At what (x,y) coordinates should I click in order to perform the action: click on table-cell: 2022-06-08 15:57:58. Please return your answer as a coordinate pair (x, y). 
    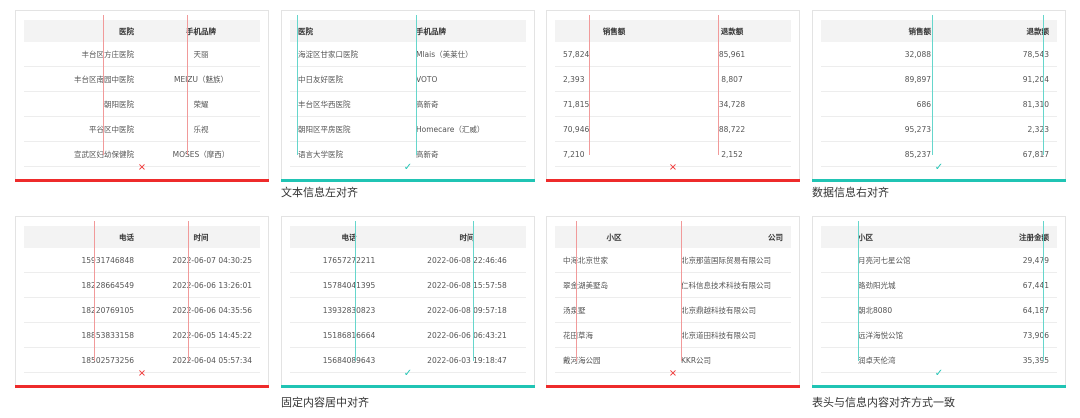
    Looking at the image, I should click on (467, 285).